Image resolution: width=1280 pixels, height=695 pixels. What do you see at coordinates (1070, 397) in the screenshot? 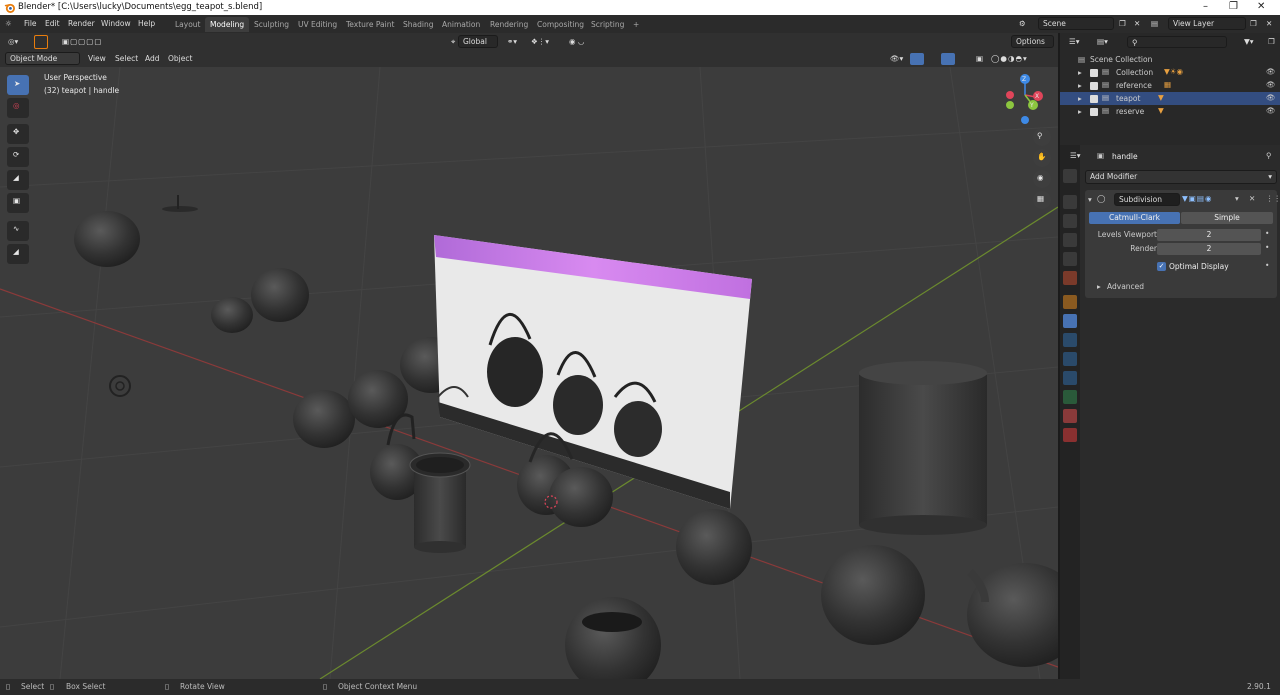
I see `data-tab-icon` at bounding box center [1070, 397].